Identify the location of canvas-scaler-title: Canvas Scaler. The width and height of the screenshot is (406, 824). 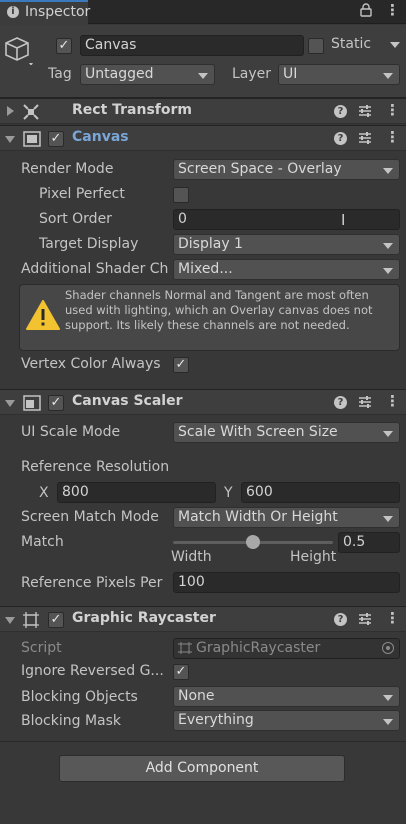
(127, 401).